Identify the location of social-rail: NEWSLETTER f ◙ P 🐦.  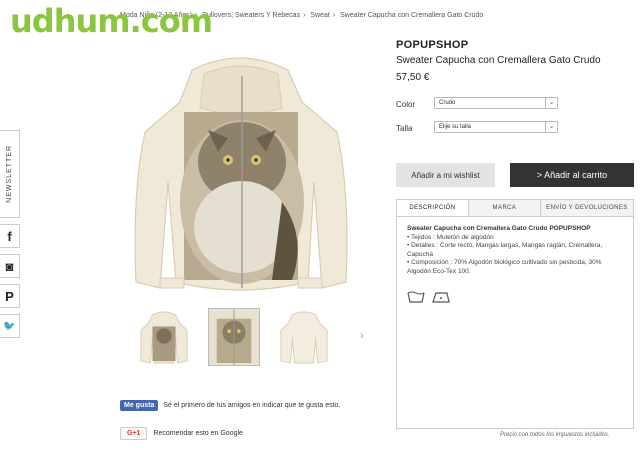
(10, 234).